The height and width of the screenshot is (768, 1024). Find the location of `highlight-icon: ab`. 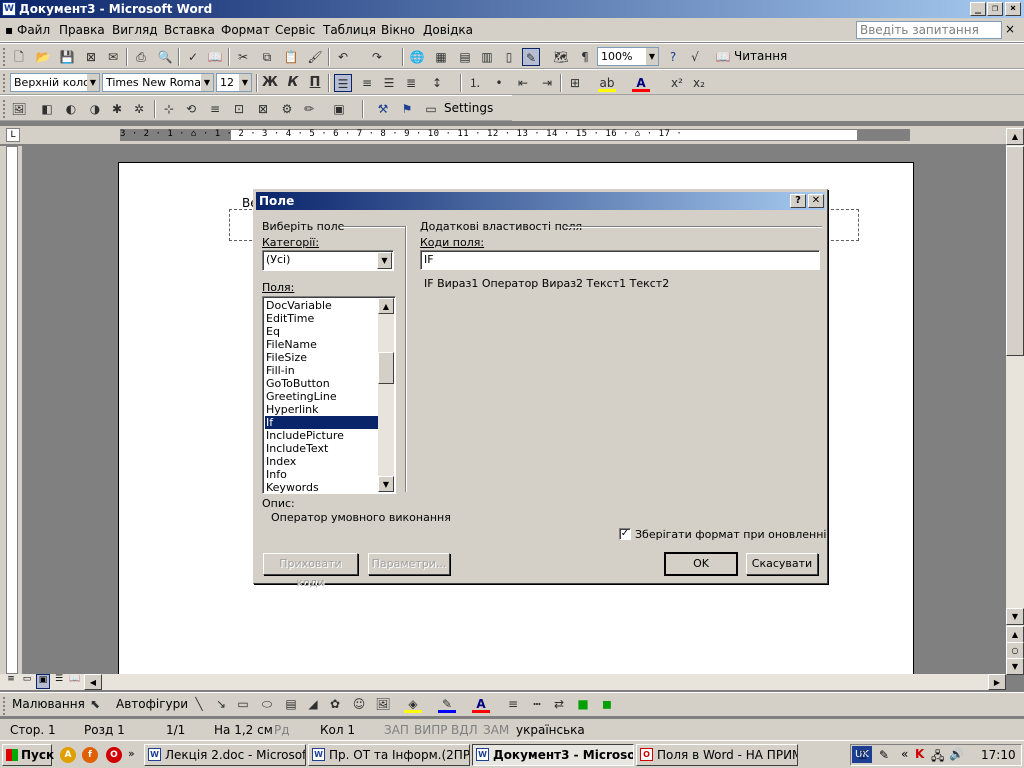

highlight-icon: ab is located at coordinates (607, 83).